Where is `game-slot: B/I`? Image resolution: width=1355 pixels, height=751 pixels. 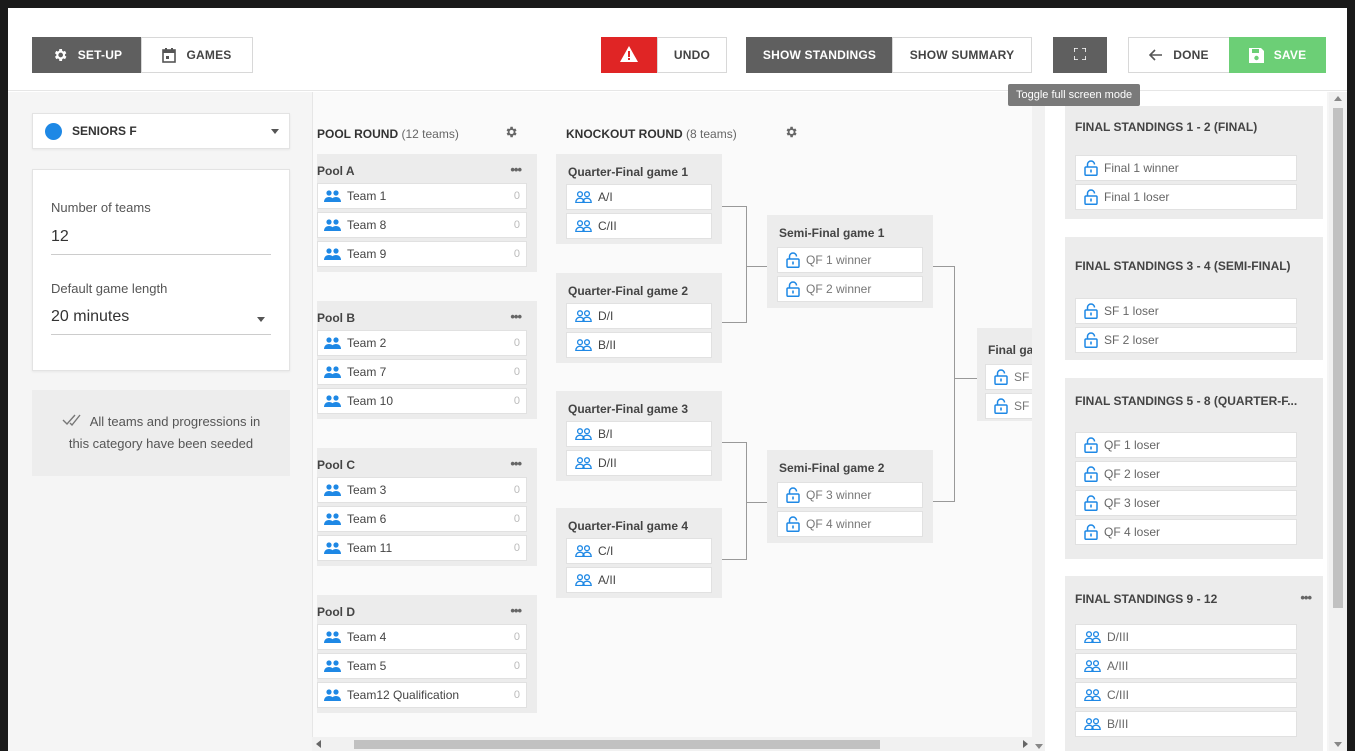
game-slot: B/I is located at coordinates (639, 434).